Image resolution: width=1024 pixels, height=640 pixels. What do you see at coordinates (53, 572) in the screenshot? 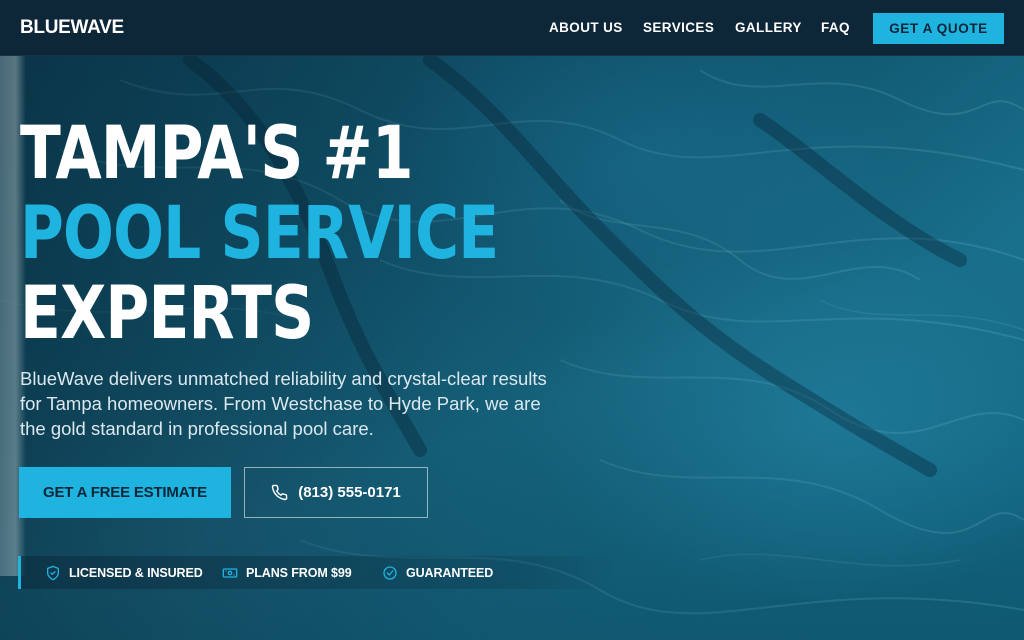
I see `shield-check-icon` at bounding box center [53, 572].